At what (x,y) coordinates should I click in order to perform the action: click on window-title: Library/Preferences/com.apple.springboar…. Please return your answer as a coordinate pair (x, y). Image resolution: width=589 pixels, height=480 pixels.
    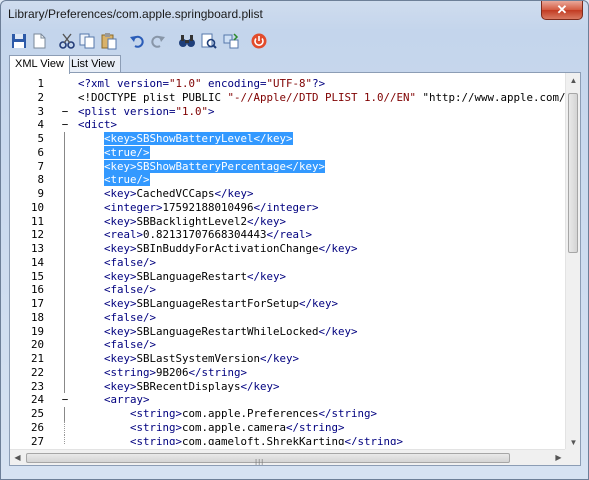
    Looking at the image, I should click on (135, 14).